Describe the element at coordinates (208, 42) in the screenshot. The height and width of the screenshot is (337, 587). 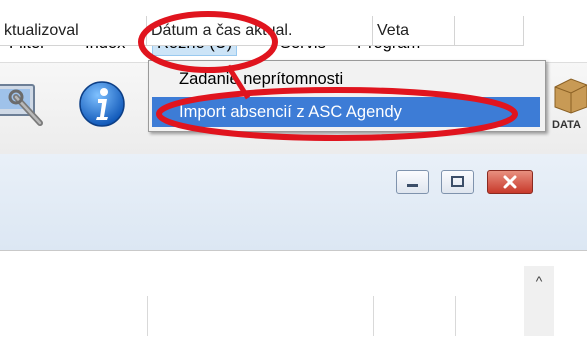
I see `annotation-circle-menu` at that location.